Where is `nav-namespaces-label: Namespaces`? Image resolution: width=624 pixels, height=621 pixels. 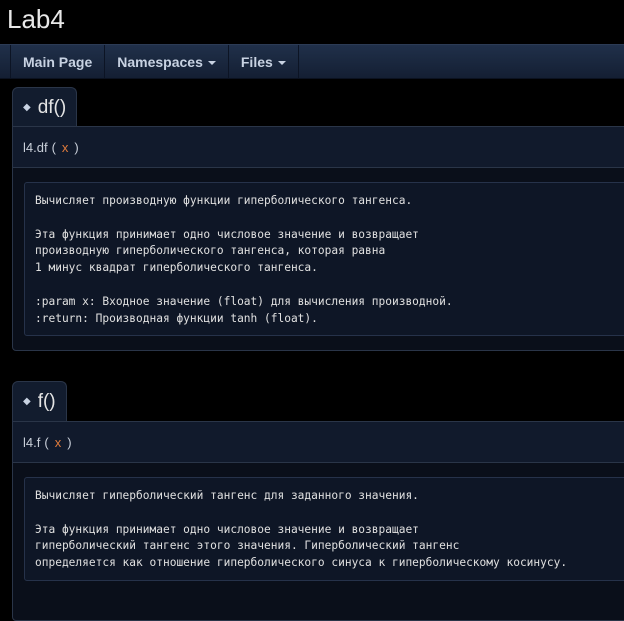 nav-namespaces-label: Namespaces is located at coordinates (160, 61).